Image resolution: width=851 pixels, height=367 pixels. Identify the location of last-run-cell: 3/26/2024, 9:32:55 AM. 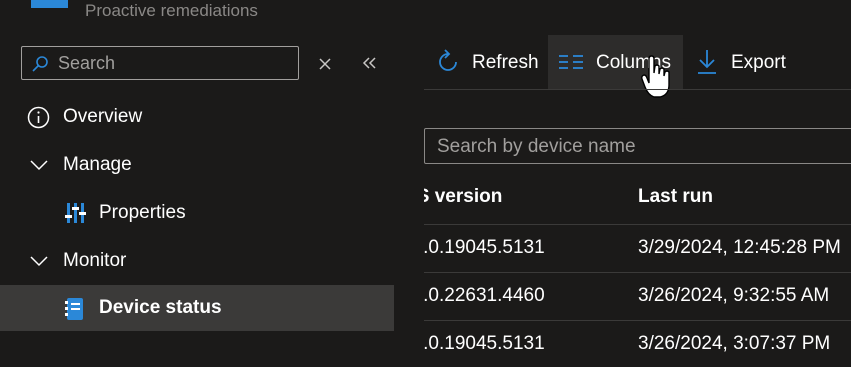
(734, 295).